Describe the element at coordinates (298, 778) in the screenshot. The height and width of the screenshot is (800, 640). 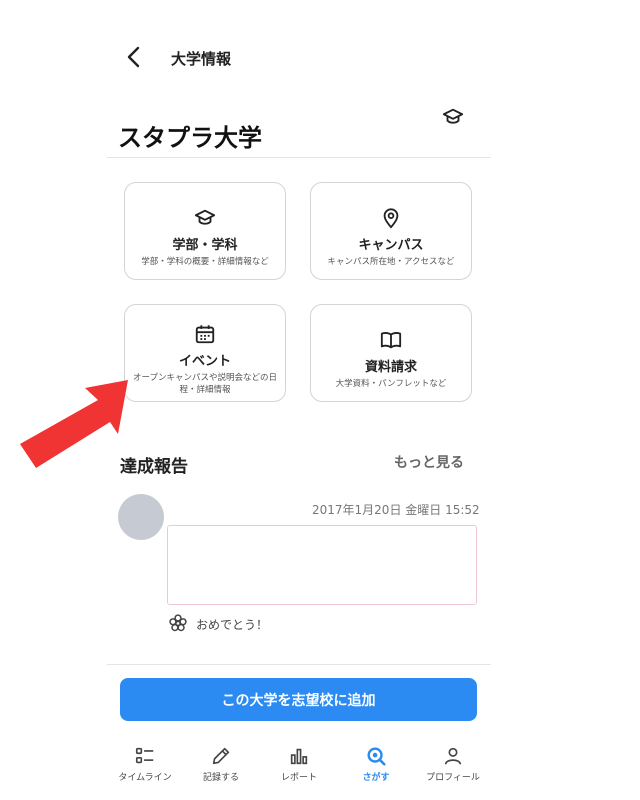
I see `nav-label: レポート` at that location.